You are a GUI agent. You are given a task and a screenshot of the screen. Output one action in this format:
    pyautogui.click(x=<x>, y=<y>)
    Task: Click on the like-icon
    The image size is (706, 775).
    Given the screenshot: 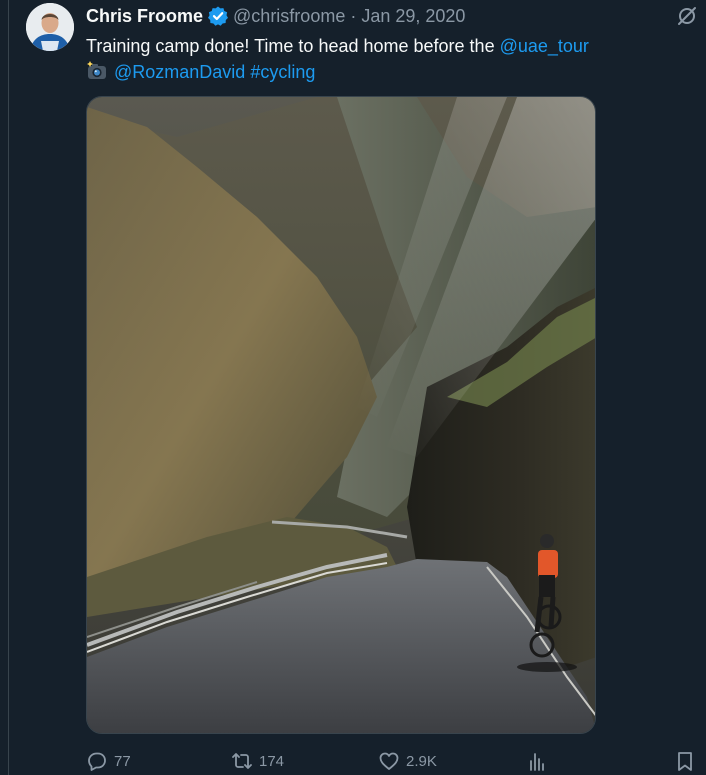 What is the action you would take?
    pyautogui.click(x=389, y=761)
    